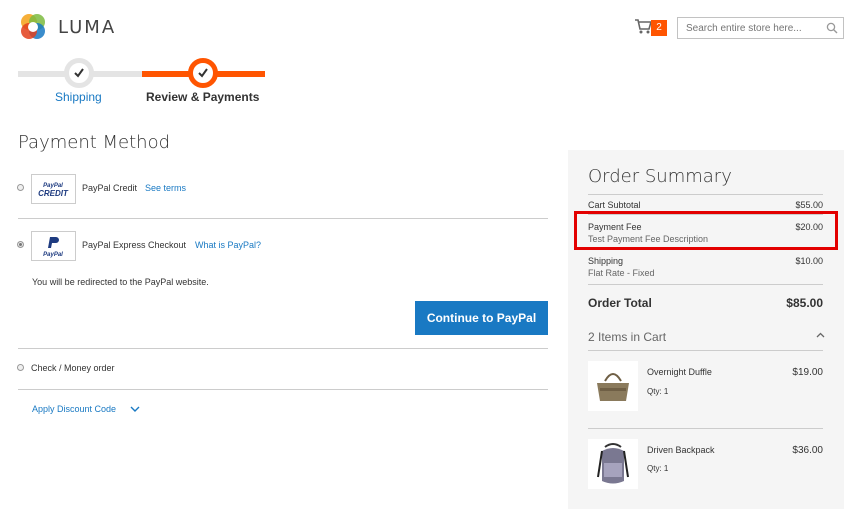 Image resolution: width=856 pixels, height=509 pixels. What do you see at coordinates (820, 335) in the screenshot?
I see `chevron-up-icon` at bounding box center [820, 335].